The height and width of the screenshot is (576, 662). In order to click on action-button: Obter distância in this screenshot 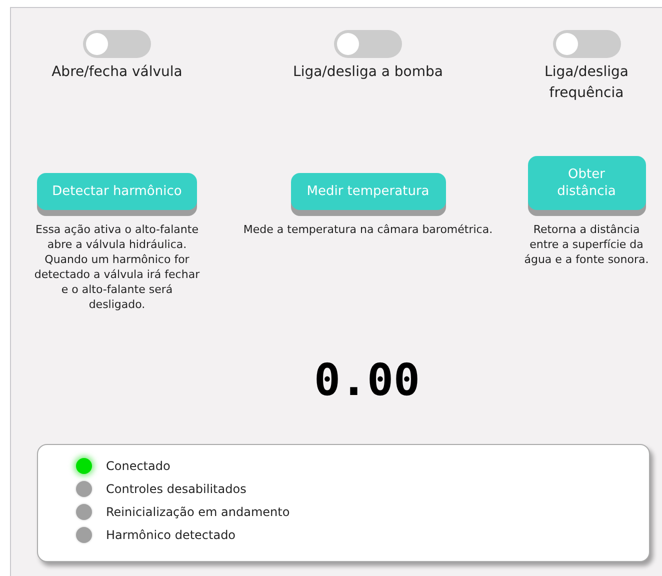, I will do `click(587, 183)`.